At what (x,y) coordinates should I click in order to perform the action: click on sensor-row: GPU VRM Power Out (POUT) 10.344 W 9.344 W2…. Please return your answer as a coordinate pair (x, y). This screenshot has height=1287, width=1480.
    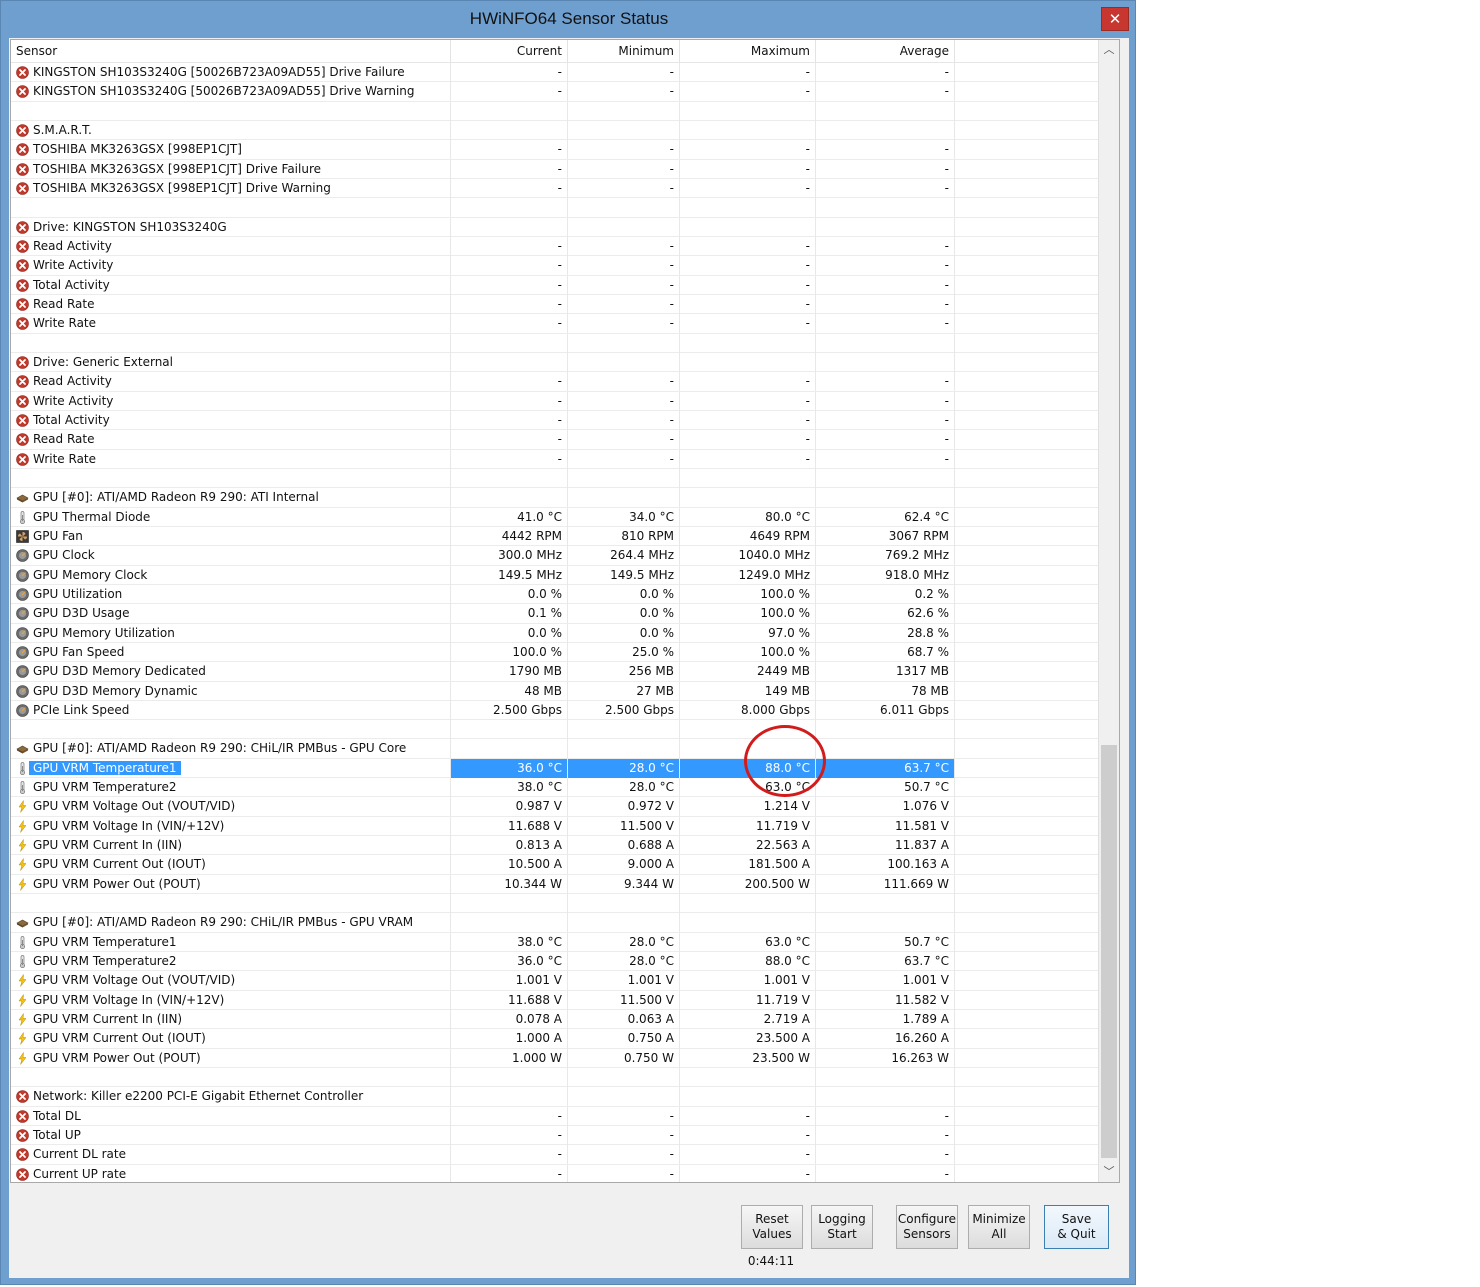
    Looking at the image, I should click on (555, 884).